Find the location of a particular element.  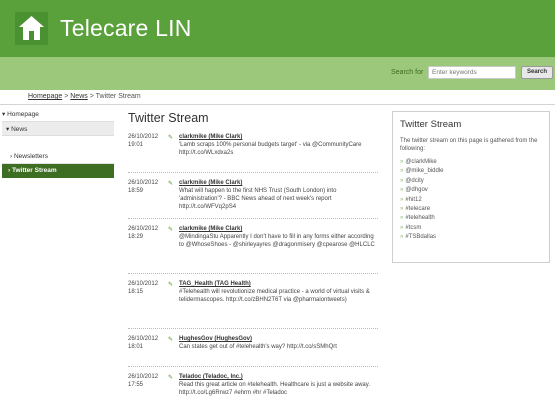

source-label: #telehealth is located at coordinates (420, 218).